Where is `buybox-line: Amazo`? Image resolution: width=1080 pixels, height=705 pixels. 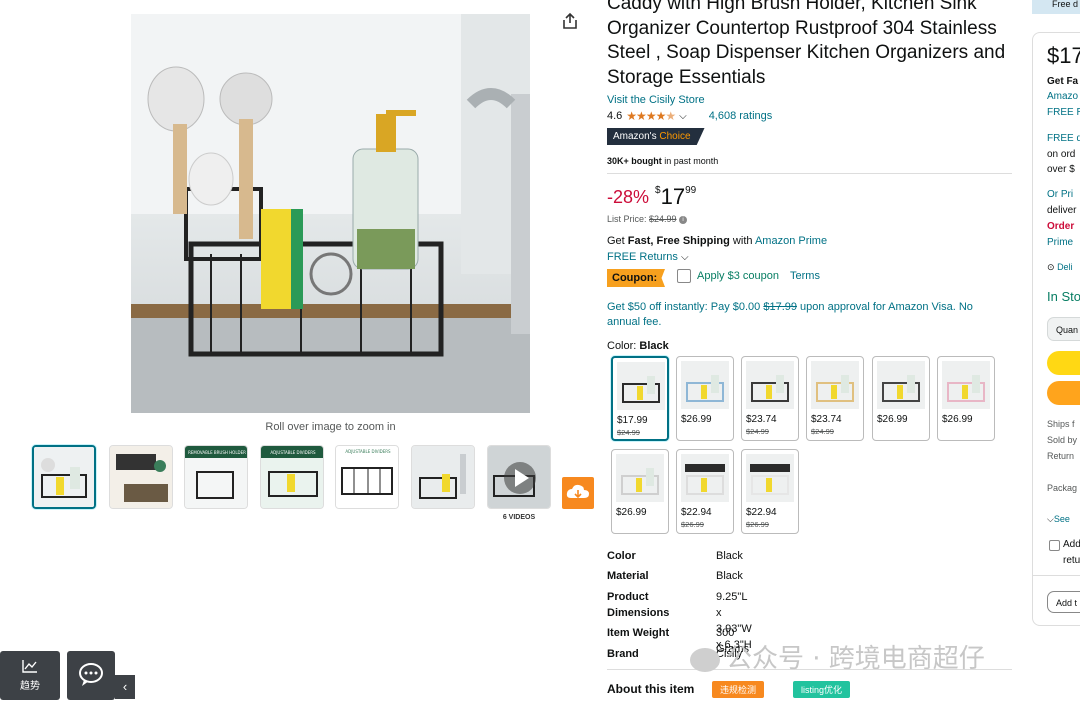
buybox-line: Amazo is located at coordinates (1062, 96).